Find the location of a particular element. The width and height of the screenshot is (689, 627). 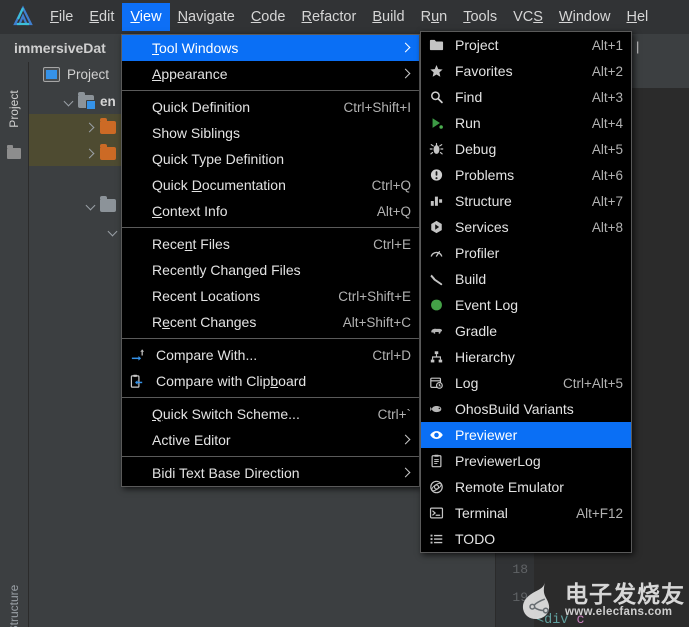

menu-item-accel: Alt+3 is located at coordinates (607, 97).